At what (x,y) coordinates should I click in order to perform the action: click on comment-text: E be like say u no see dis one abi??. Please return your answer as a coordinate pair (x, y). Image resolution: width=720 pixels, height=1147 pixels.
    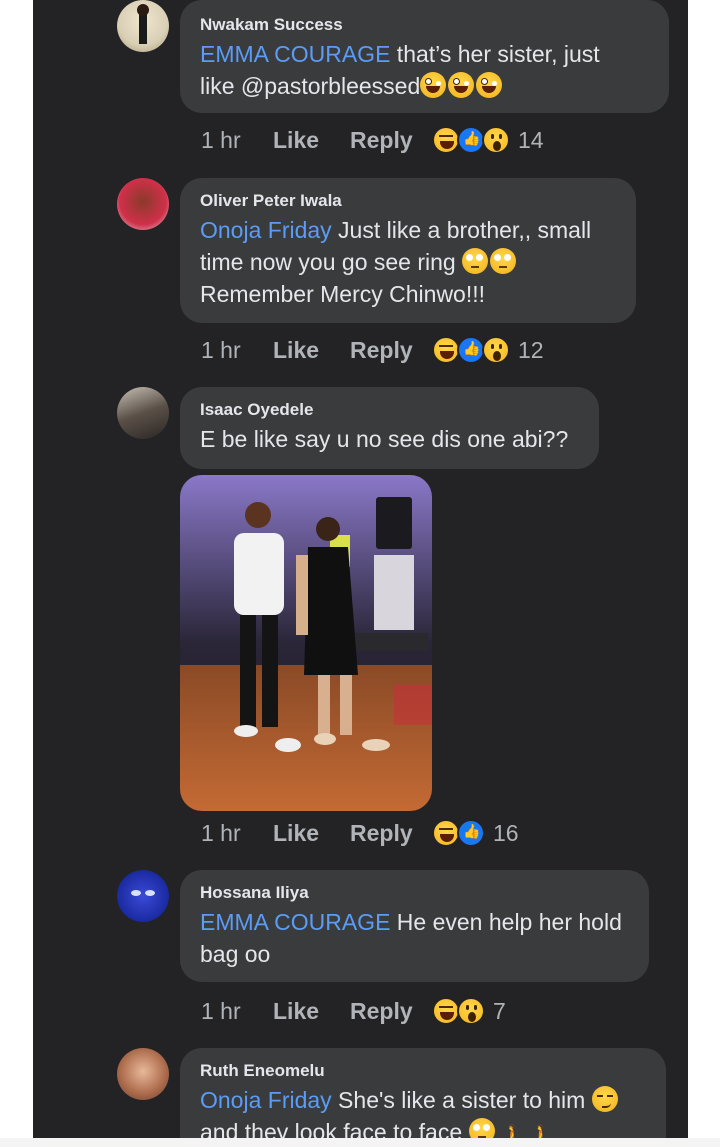
    Looking at the image, I should click on (384, 439).